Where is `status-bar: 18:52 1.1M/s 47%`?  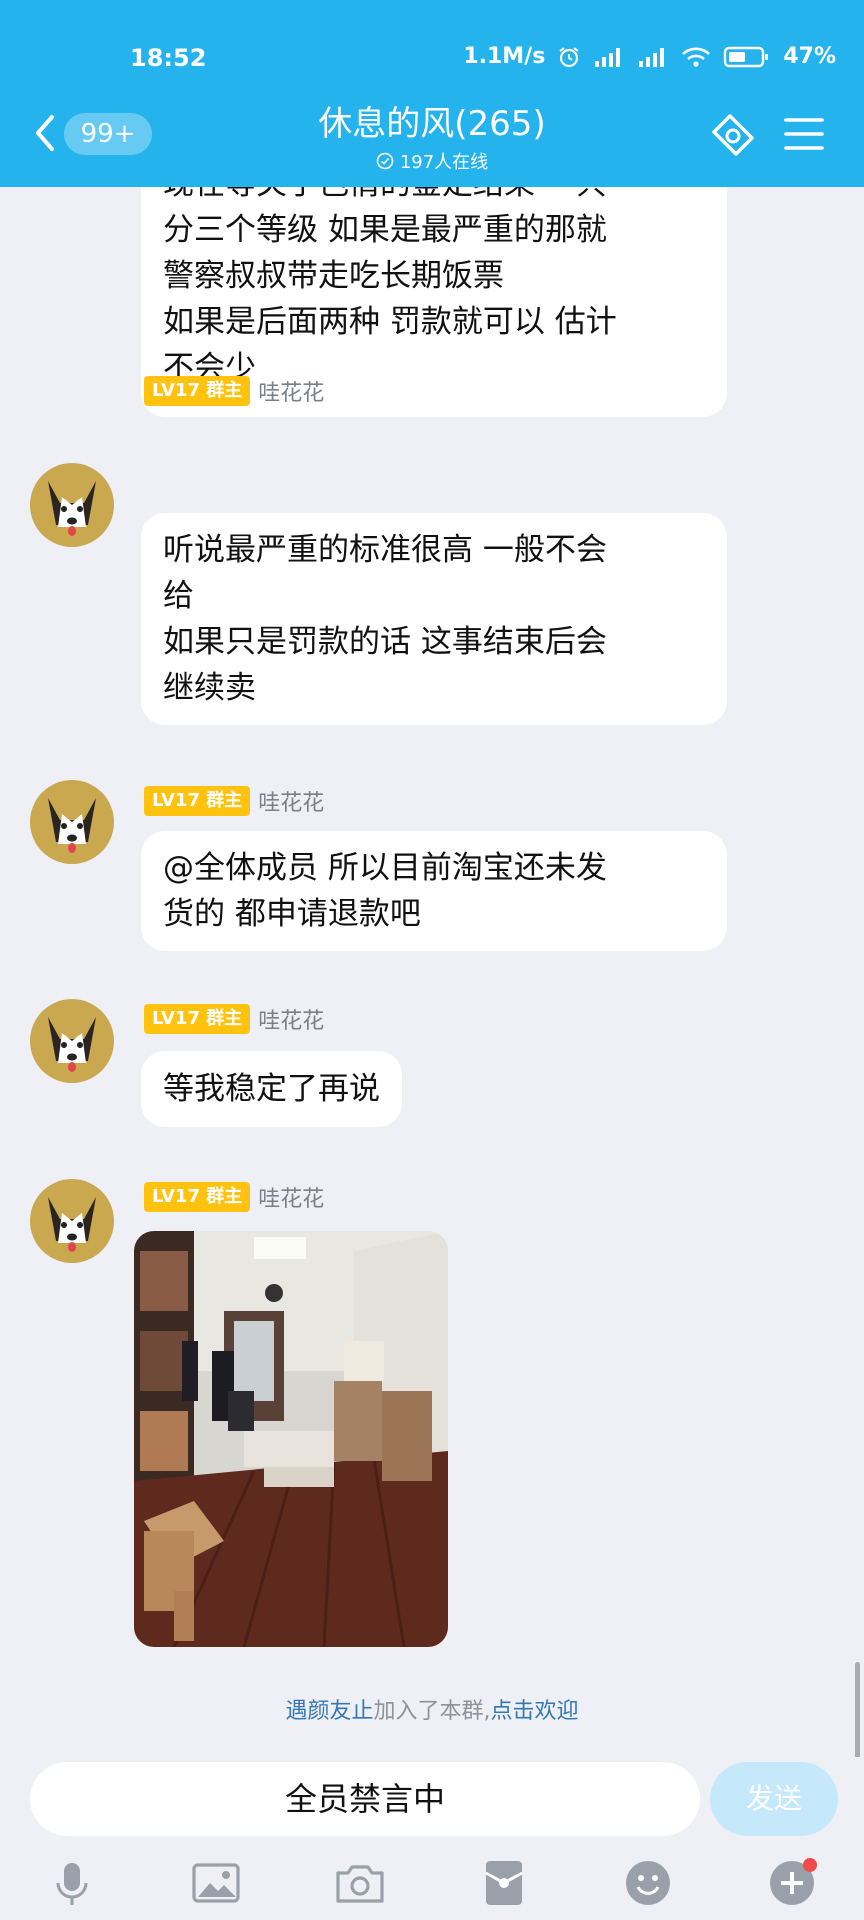 status-bar: 18:52 1.1M/s 47% is located at coordinates (432, 45).